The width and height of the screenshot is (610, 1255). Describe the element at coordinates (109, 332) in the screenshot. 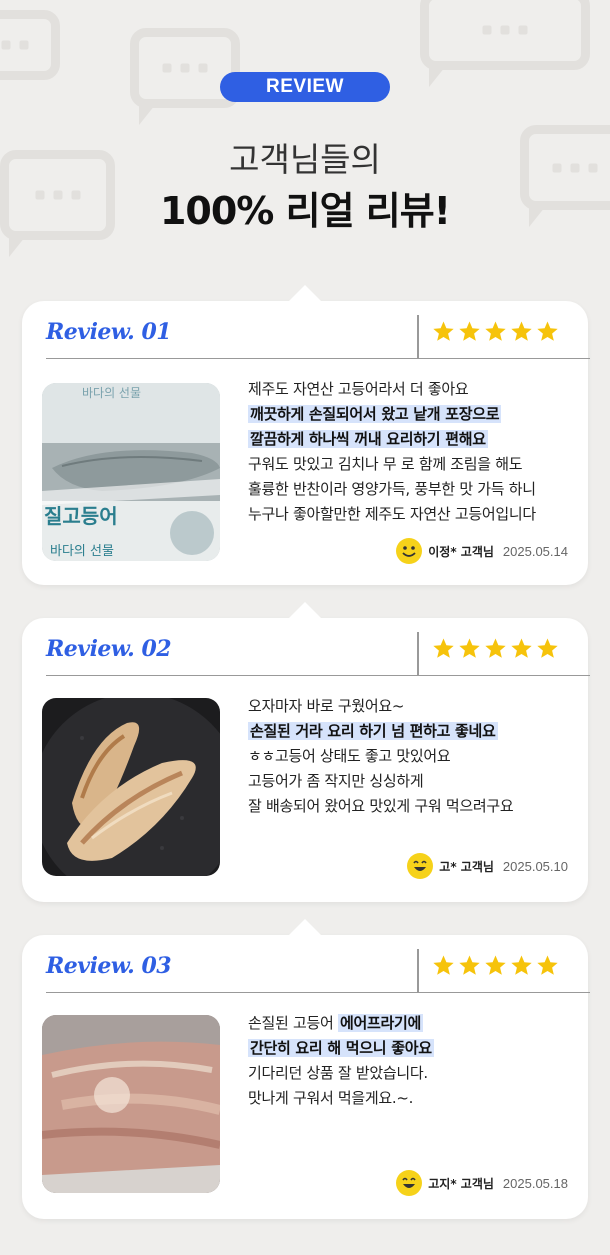

I see `review-title: Review. 01` at that location.